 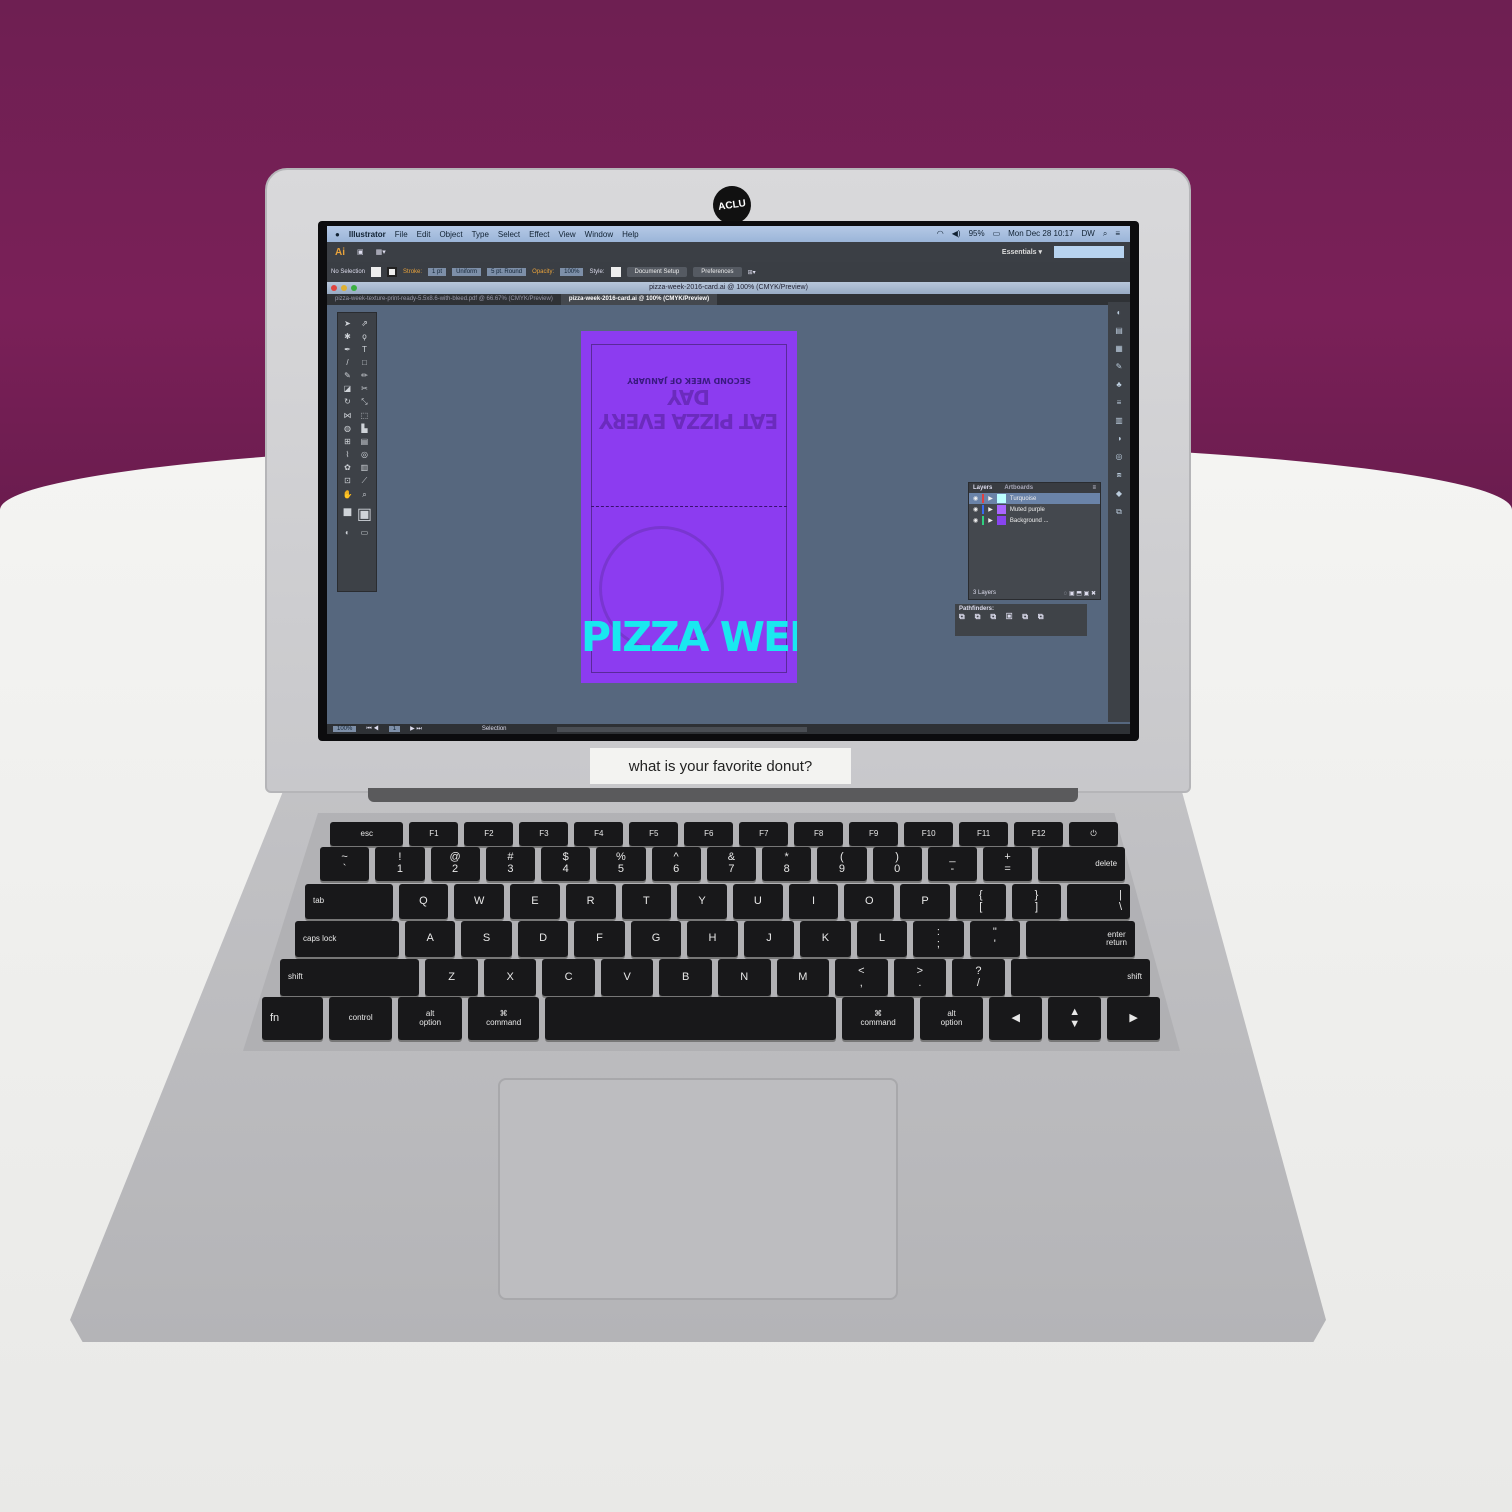 I want to click on key-<-,: < ,, so click(x=861, y=977).